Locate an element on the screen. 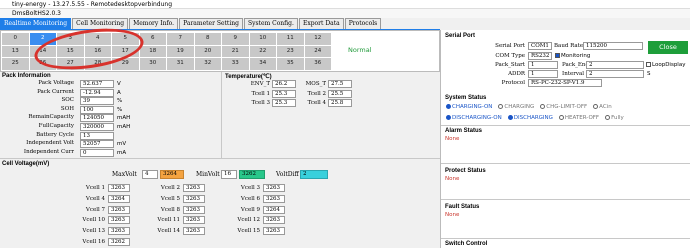 The width and height of the screenshot is (690, 248). pack-info-label: Battery Cycle is located at coordinates (55, 134).